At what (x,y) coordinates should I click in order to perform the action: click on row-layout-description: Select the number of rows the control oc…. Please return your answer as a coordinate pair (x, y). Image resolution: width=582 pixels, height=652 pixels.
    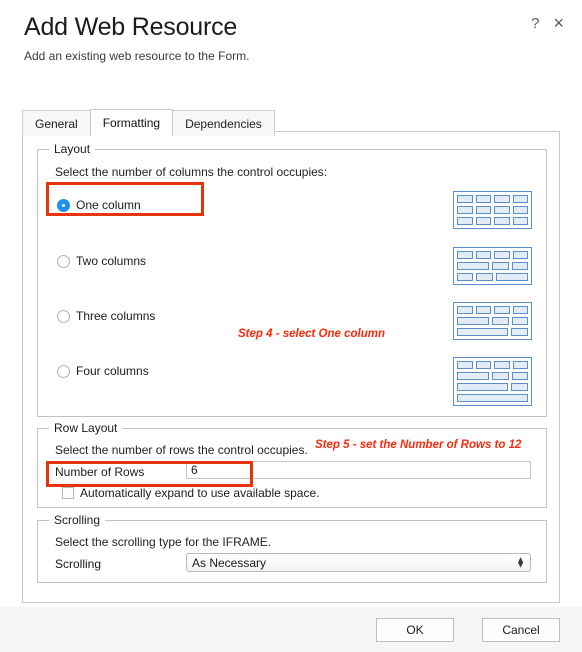
    Looking at the image, I should click on (181, 450).